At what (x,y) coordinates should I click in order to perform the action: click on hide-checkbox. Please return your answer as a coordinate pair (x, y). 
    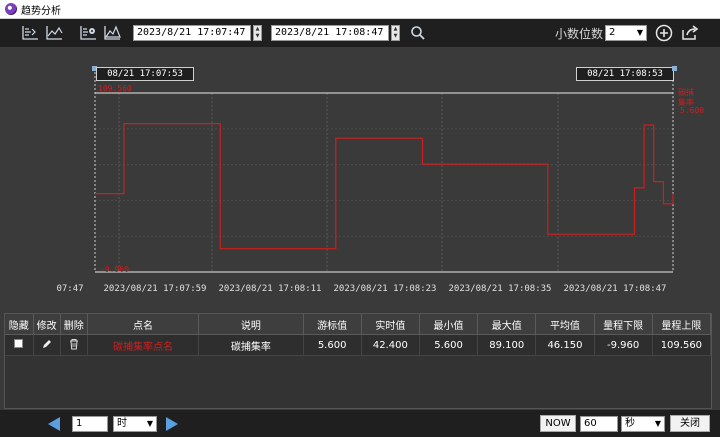
    Looking at the image, I should click on (19, 343).